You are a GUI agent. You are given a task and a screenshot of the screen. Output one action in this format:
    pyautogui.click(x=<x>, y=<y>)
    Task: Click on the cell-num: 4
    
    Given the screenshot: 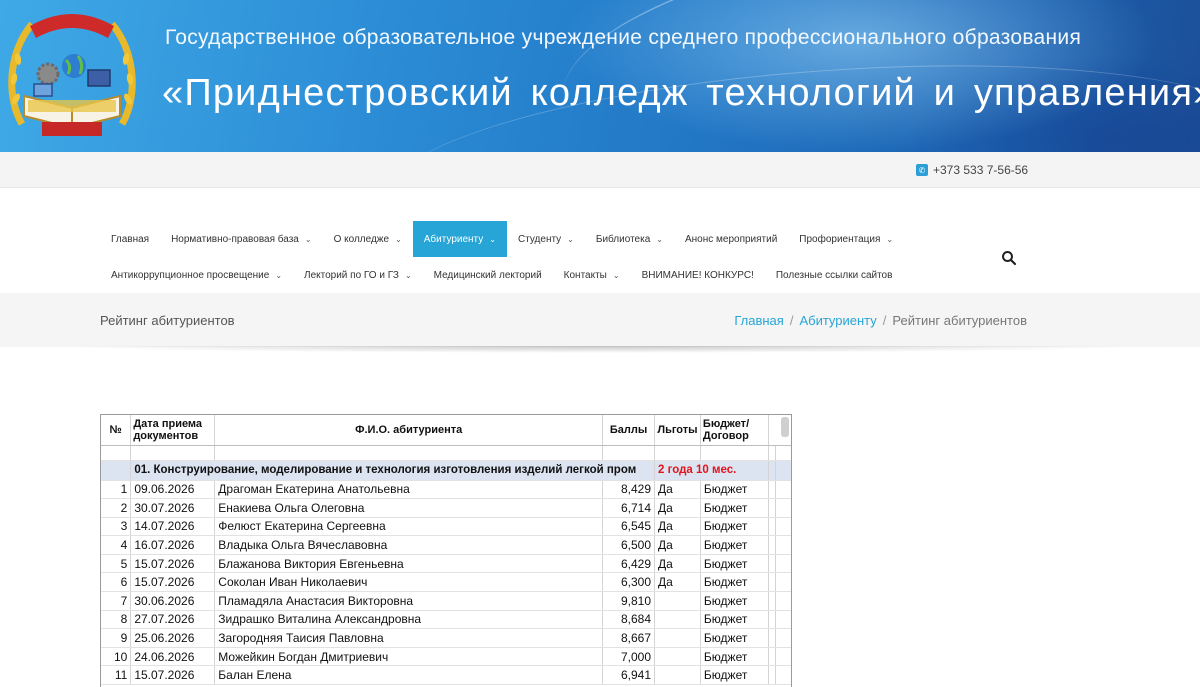 What is the action you would take?
    pyautogui.click(x=116, y=545)
    